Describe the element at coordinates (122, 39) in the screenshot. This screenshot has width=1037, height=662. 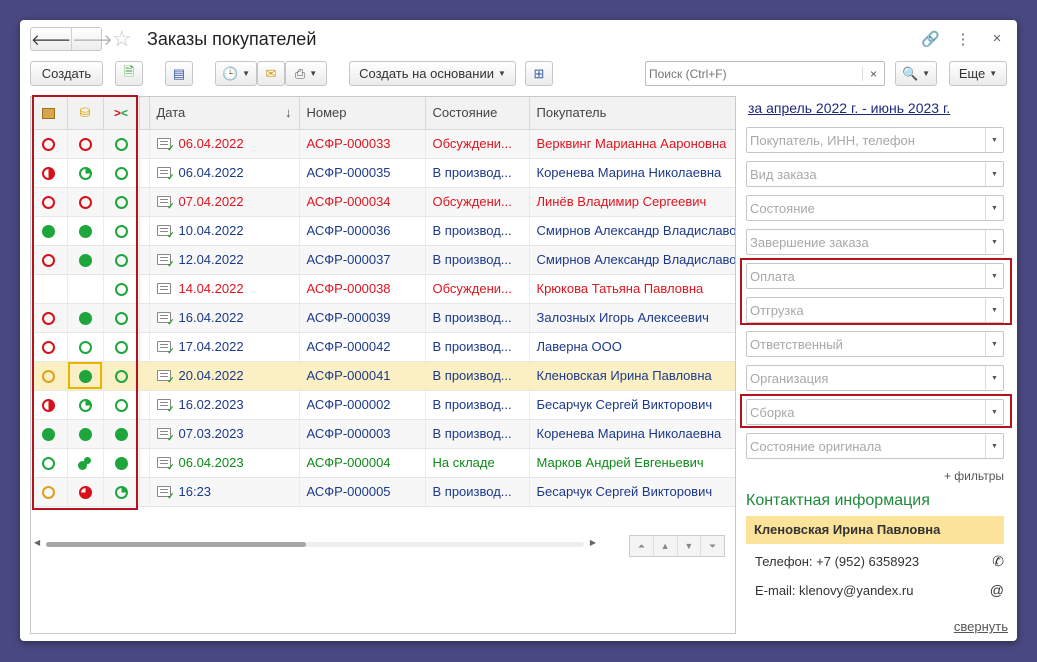
I see `favorite-star-icon: ☆` at that location.